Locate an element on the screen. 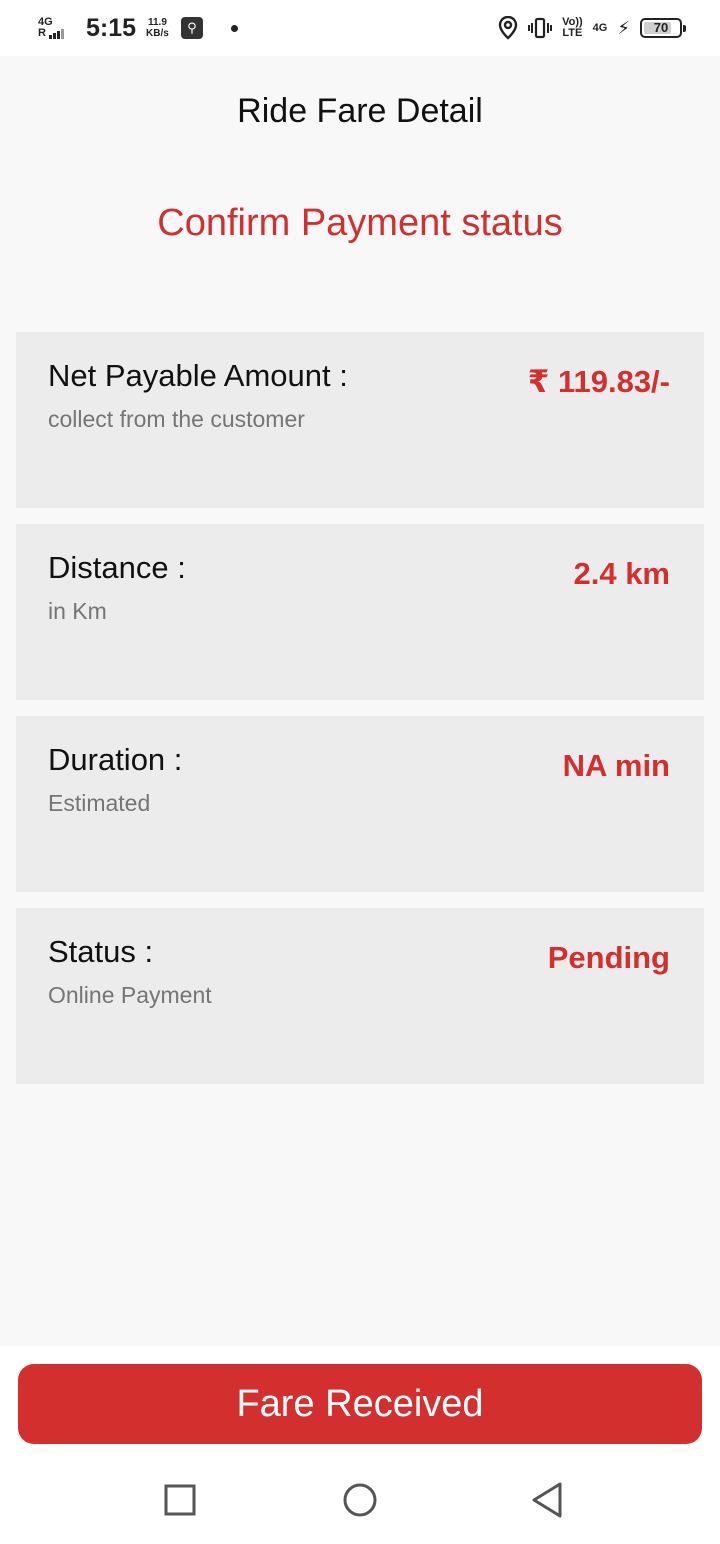  distance-label: Distance : is located at coordinates (117, 567).